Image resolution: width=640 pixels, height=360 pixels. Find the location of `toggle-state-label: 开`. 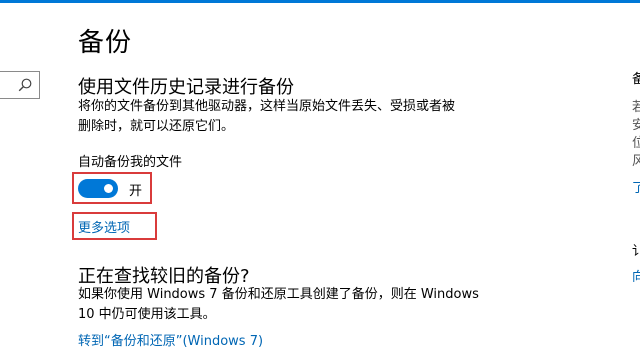

toggle-state-label: 开 is located at coordinates (136, 191).